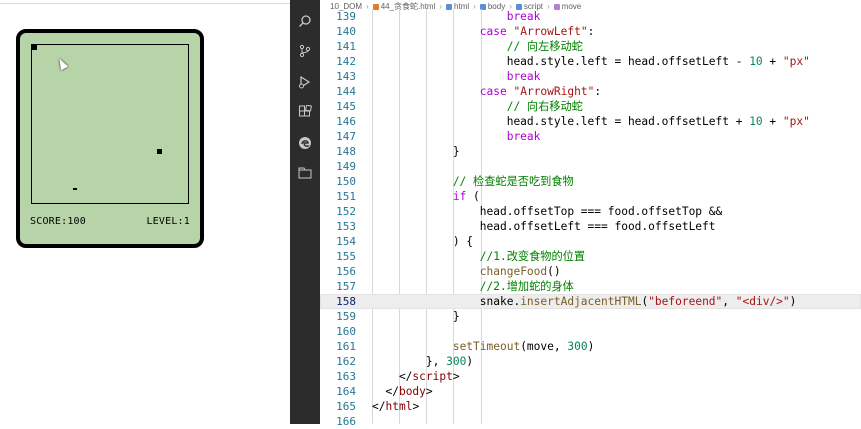 This screenshot has width=861, height=429. I want to click on code-line: 156 changeFood(), so click(590, 271).